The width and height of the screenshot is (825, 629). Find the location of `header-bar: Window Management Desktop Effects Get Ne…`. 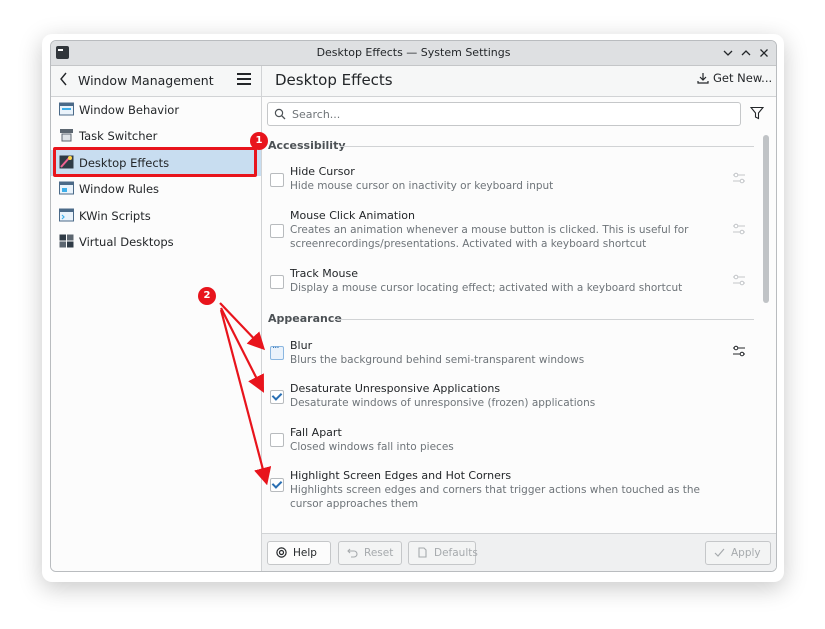

header-bar: Window Management Desktop Effects Get Ne… is located at coordinates (413, 81).